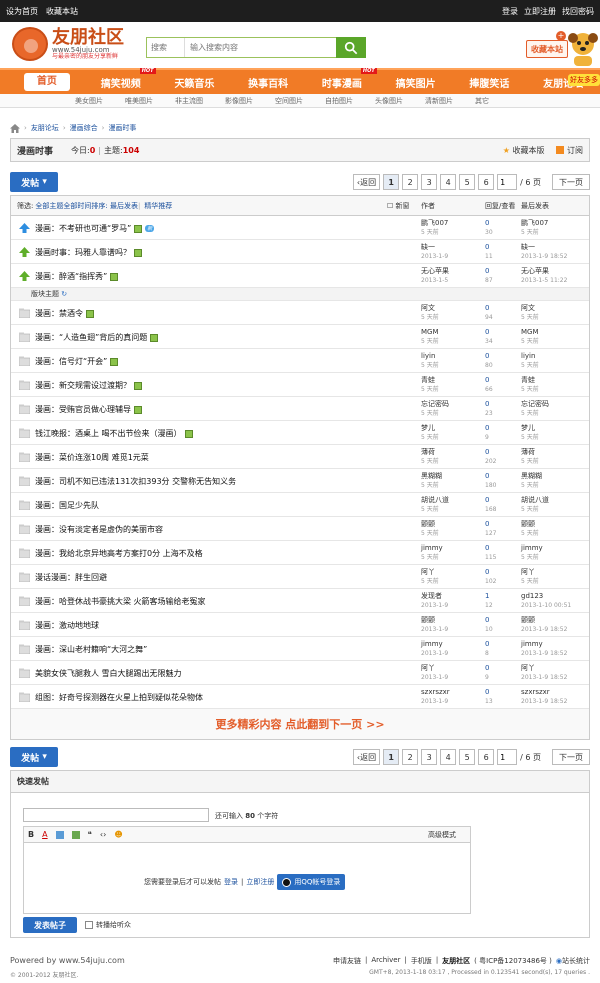 This screenshot has height=983, width=600. What do you see at coordinates (416, 82) in the screenshot?
I see `nav-funny-pictures: 搞笑图片` at bounding box center [416, 82].